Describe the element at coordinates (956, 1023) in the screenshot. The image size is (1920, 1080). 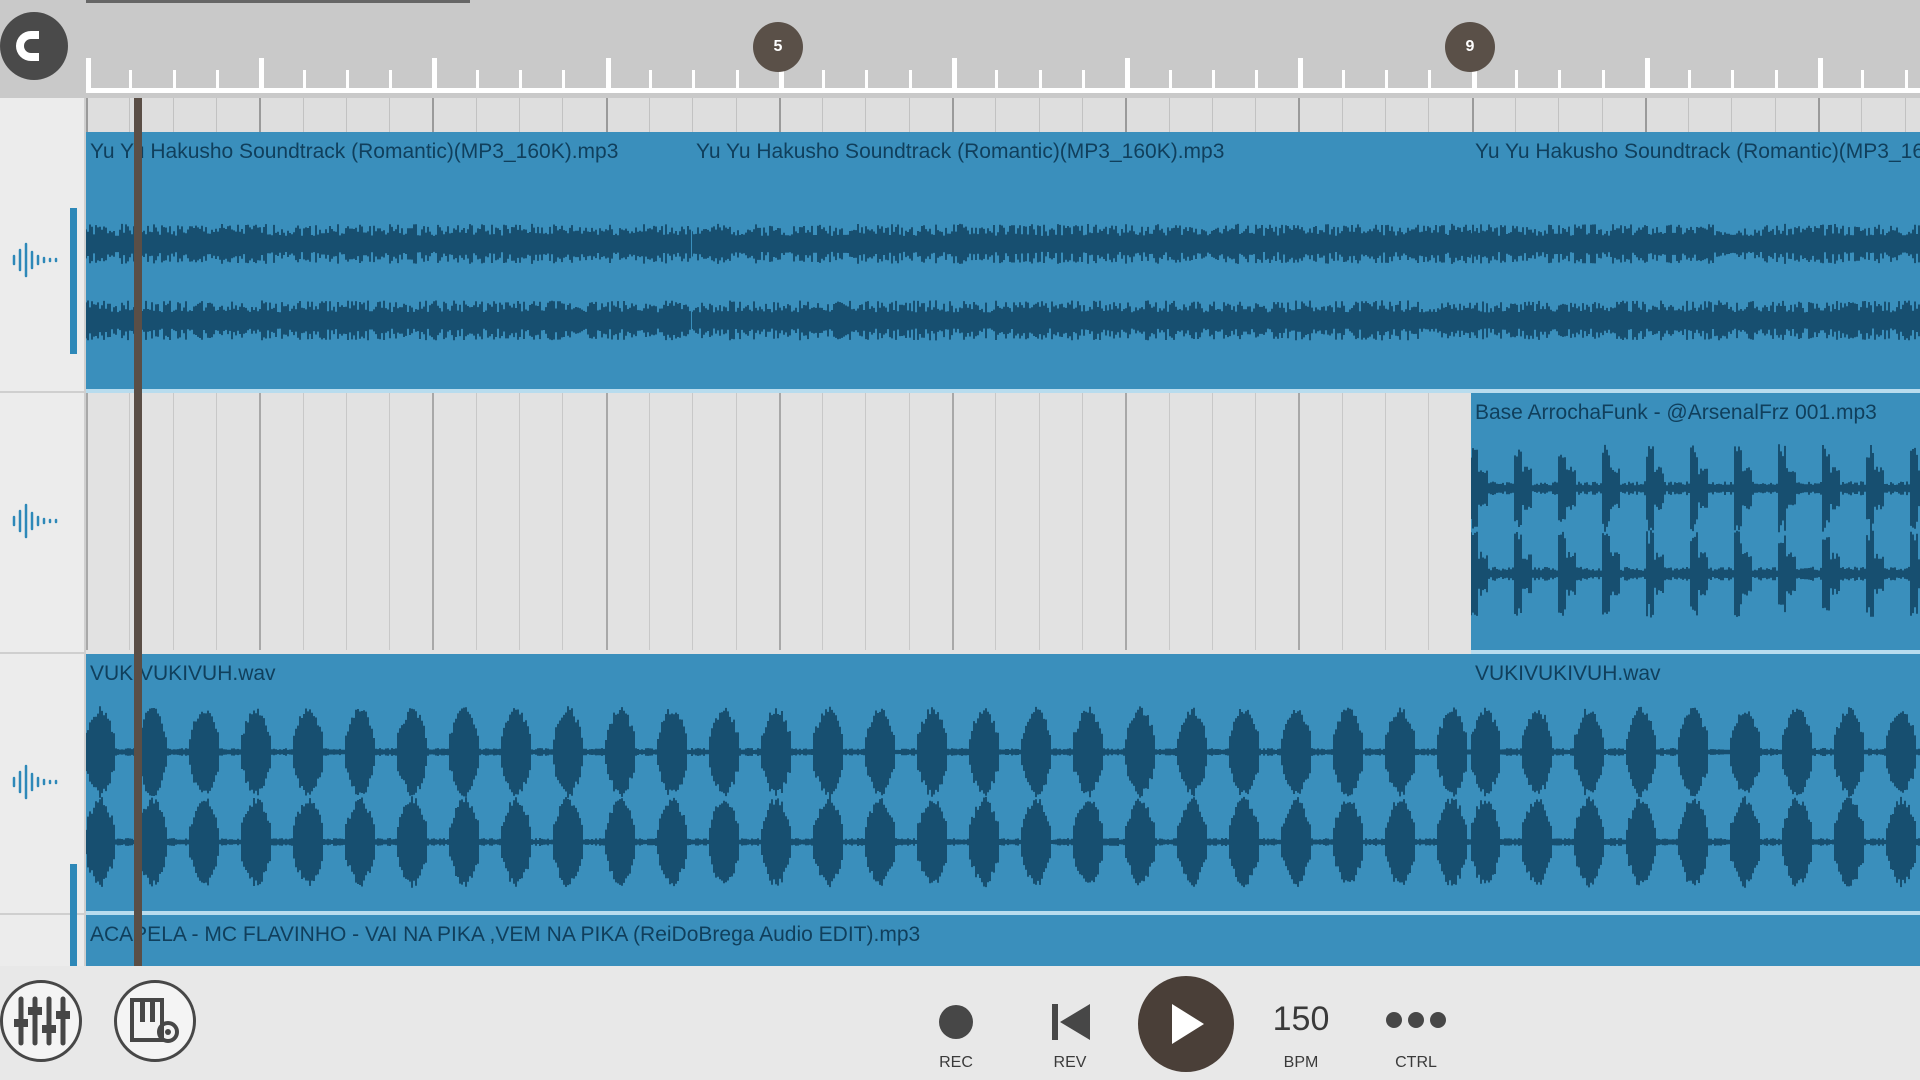
I see `record-button: REC` at that location.